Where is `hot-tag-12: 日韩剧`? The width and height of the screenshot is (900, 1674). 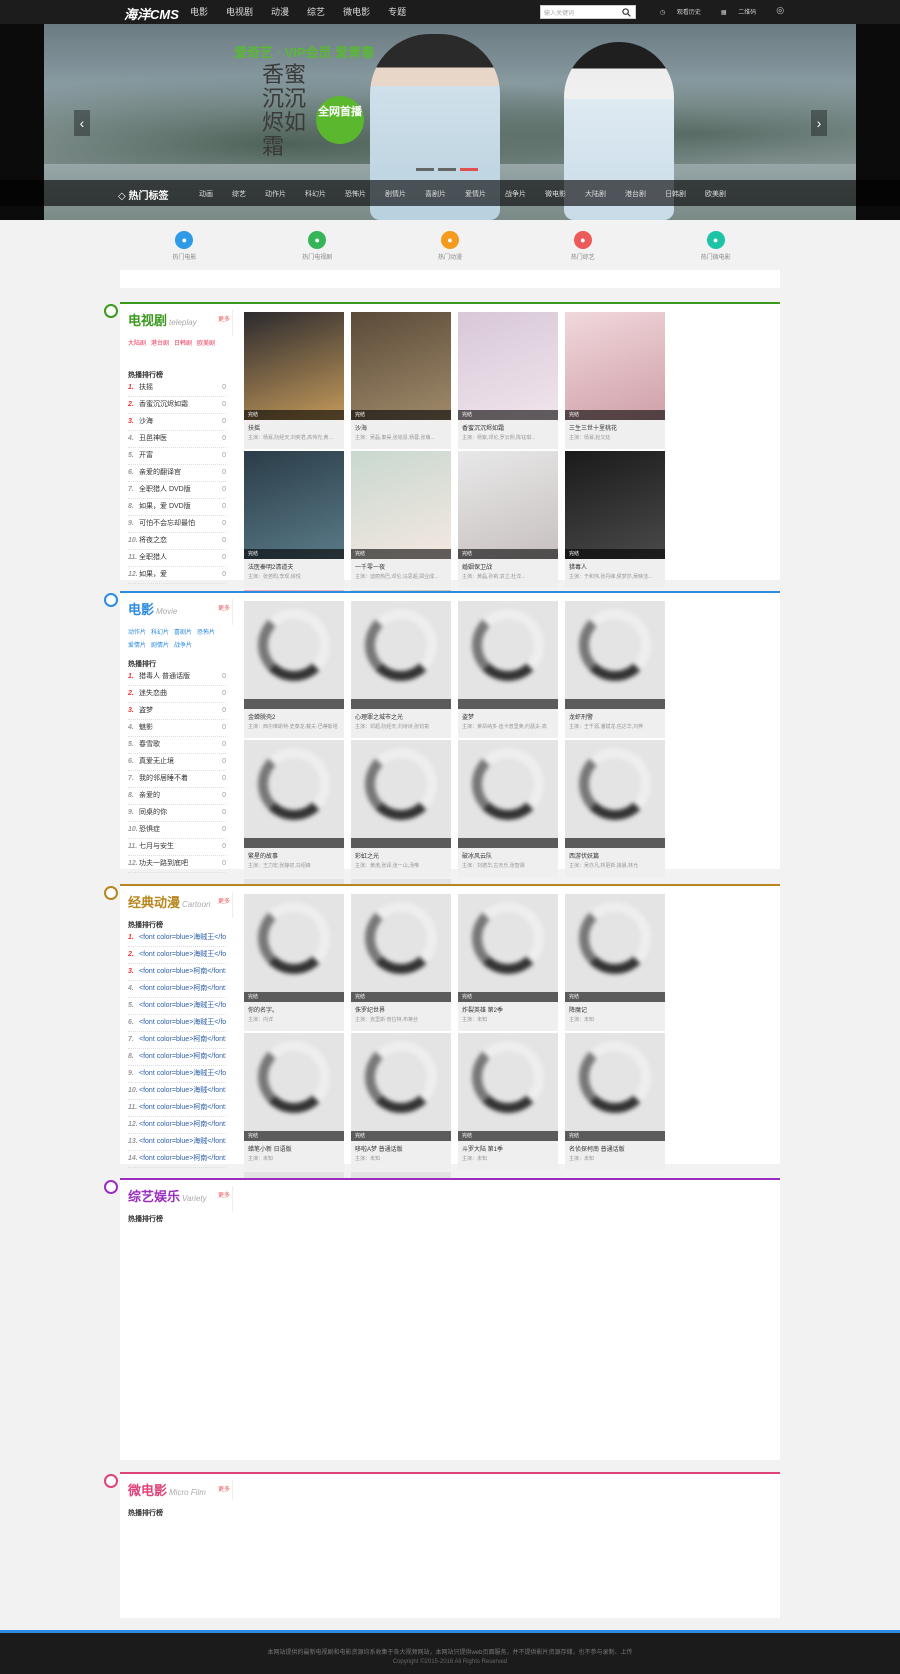
hot-tag-12: 日韩剧 is located at coordinates (675, 194).